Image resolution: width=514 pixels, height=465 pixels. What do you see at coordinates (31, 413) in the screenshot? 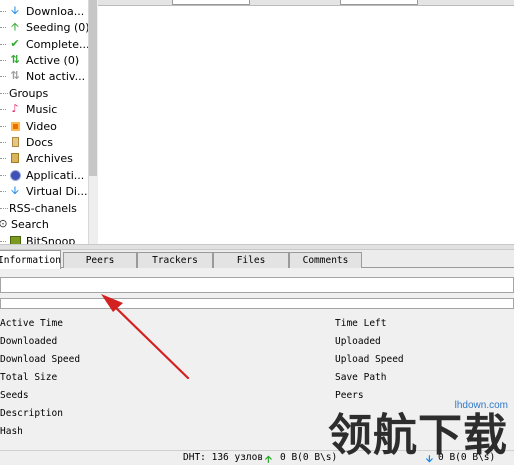
I see `description-label: Description` at bounding box center [31, 413].